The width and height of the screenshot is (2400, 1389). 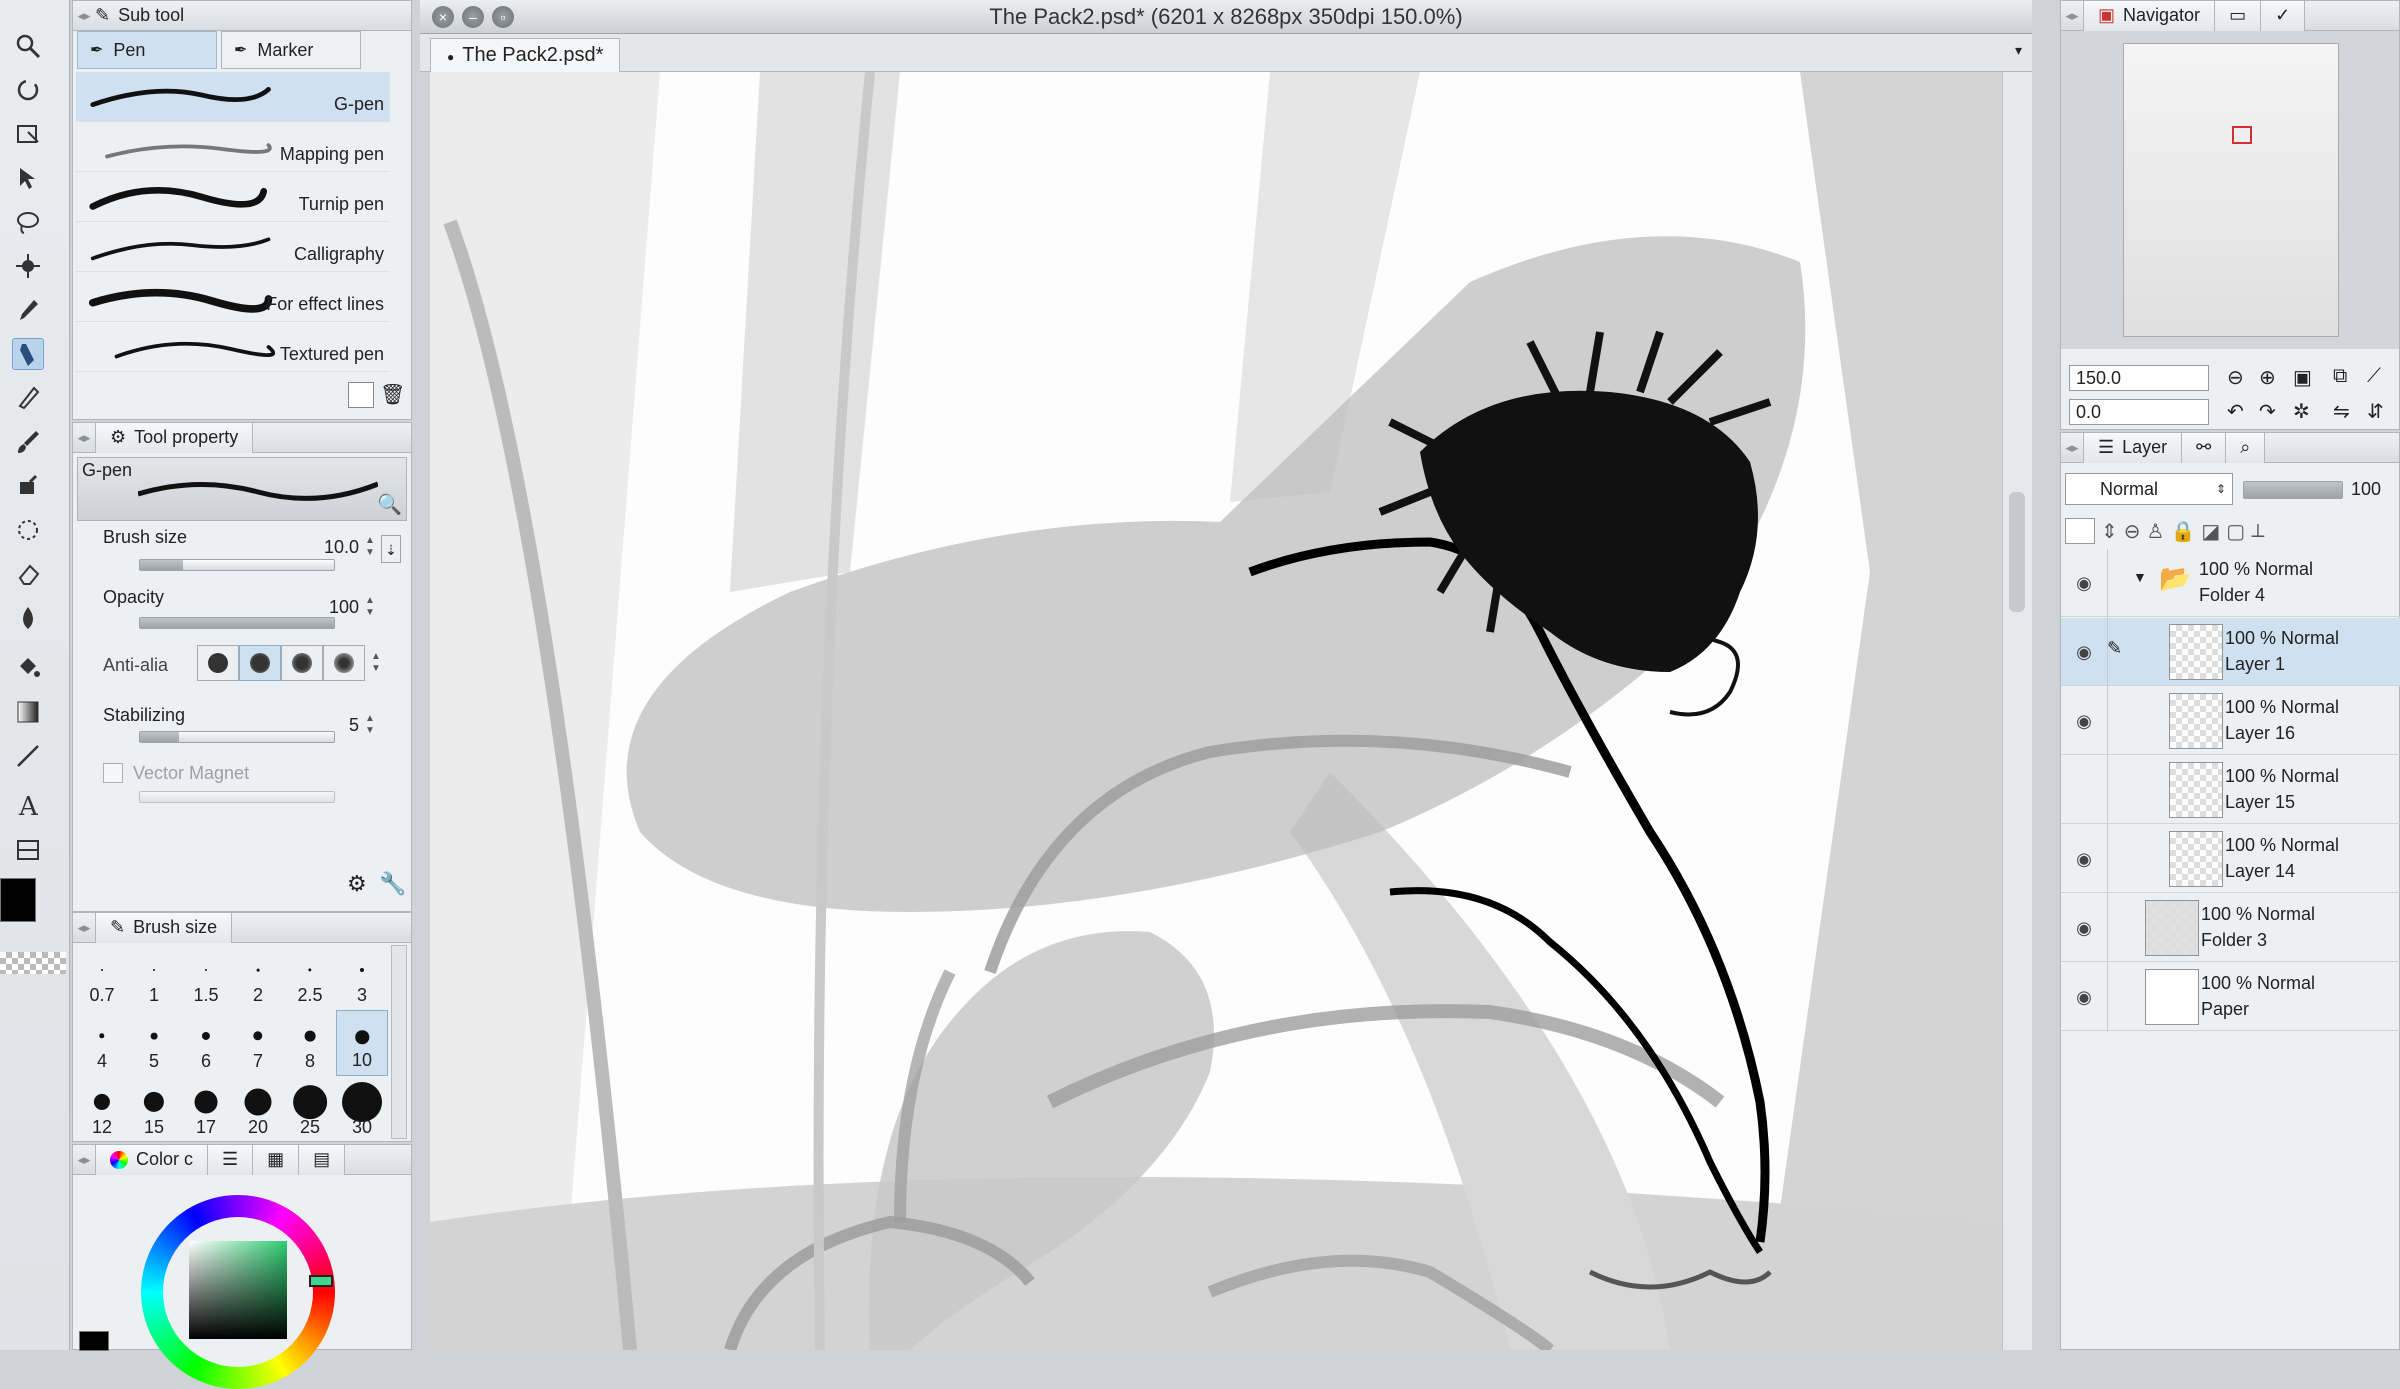 I want to click on layer-row: ◉ 100 % Normal Layer 14, so click(x=2230, y=859).